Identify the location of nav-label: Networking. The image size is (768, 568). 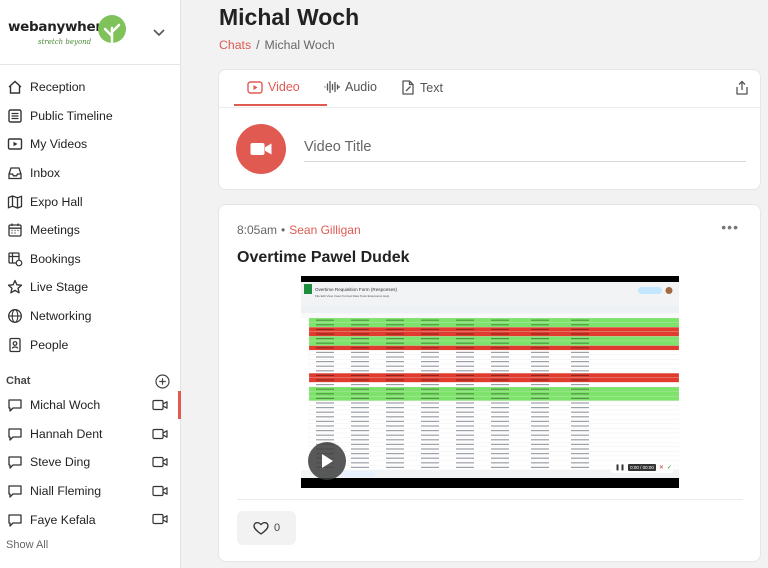
(61, 316).